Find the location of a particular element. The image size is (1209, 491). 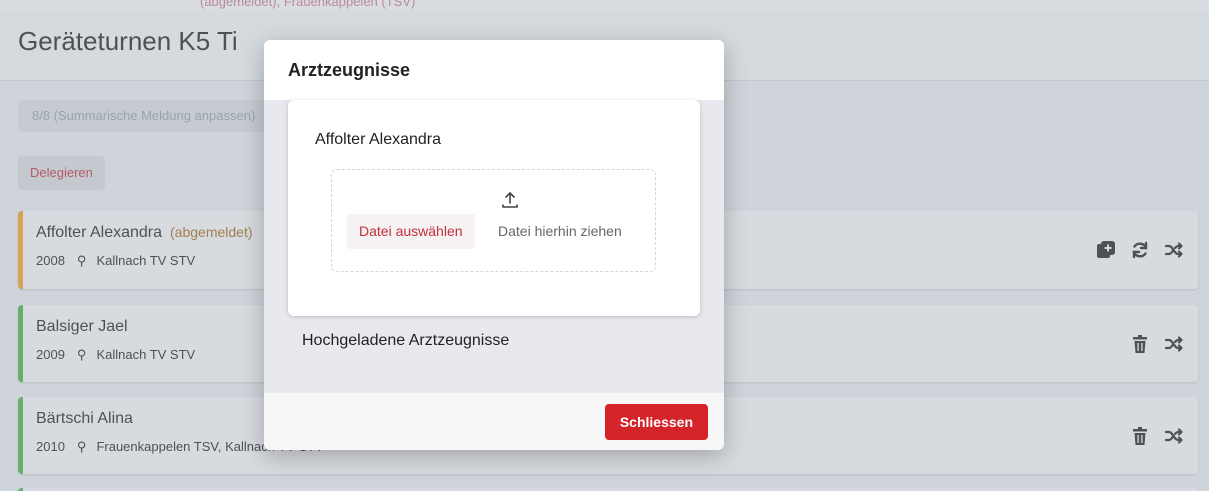

close-button: Schliessen is located at coordinates (656, 422).